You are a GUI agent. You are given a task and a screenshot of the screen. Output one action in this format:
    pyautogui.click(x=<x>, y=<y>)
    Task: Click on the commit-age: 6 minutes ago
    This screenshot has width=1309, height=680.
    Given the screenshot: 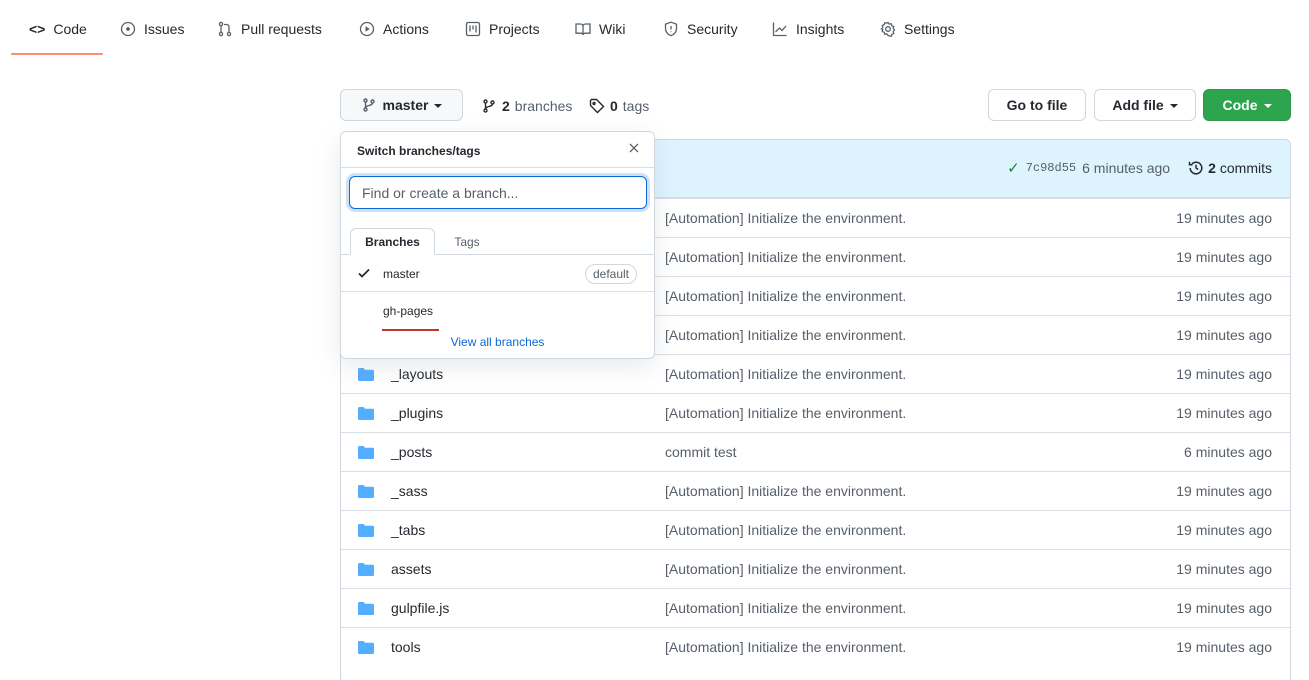 What is the action you would take?
    pyautogui.click(x=1228, y=452)
    